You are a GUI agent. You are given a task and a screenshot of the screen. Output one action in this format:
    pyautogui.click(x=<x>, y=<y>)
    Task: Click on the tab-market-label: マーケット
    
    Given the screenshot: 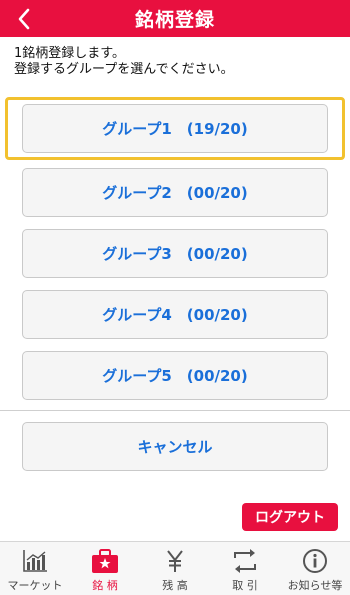 What is the action you would take?
    pyautogui.click(x=35, y=585)
    